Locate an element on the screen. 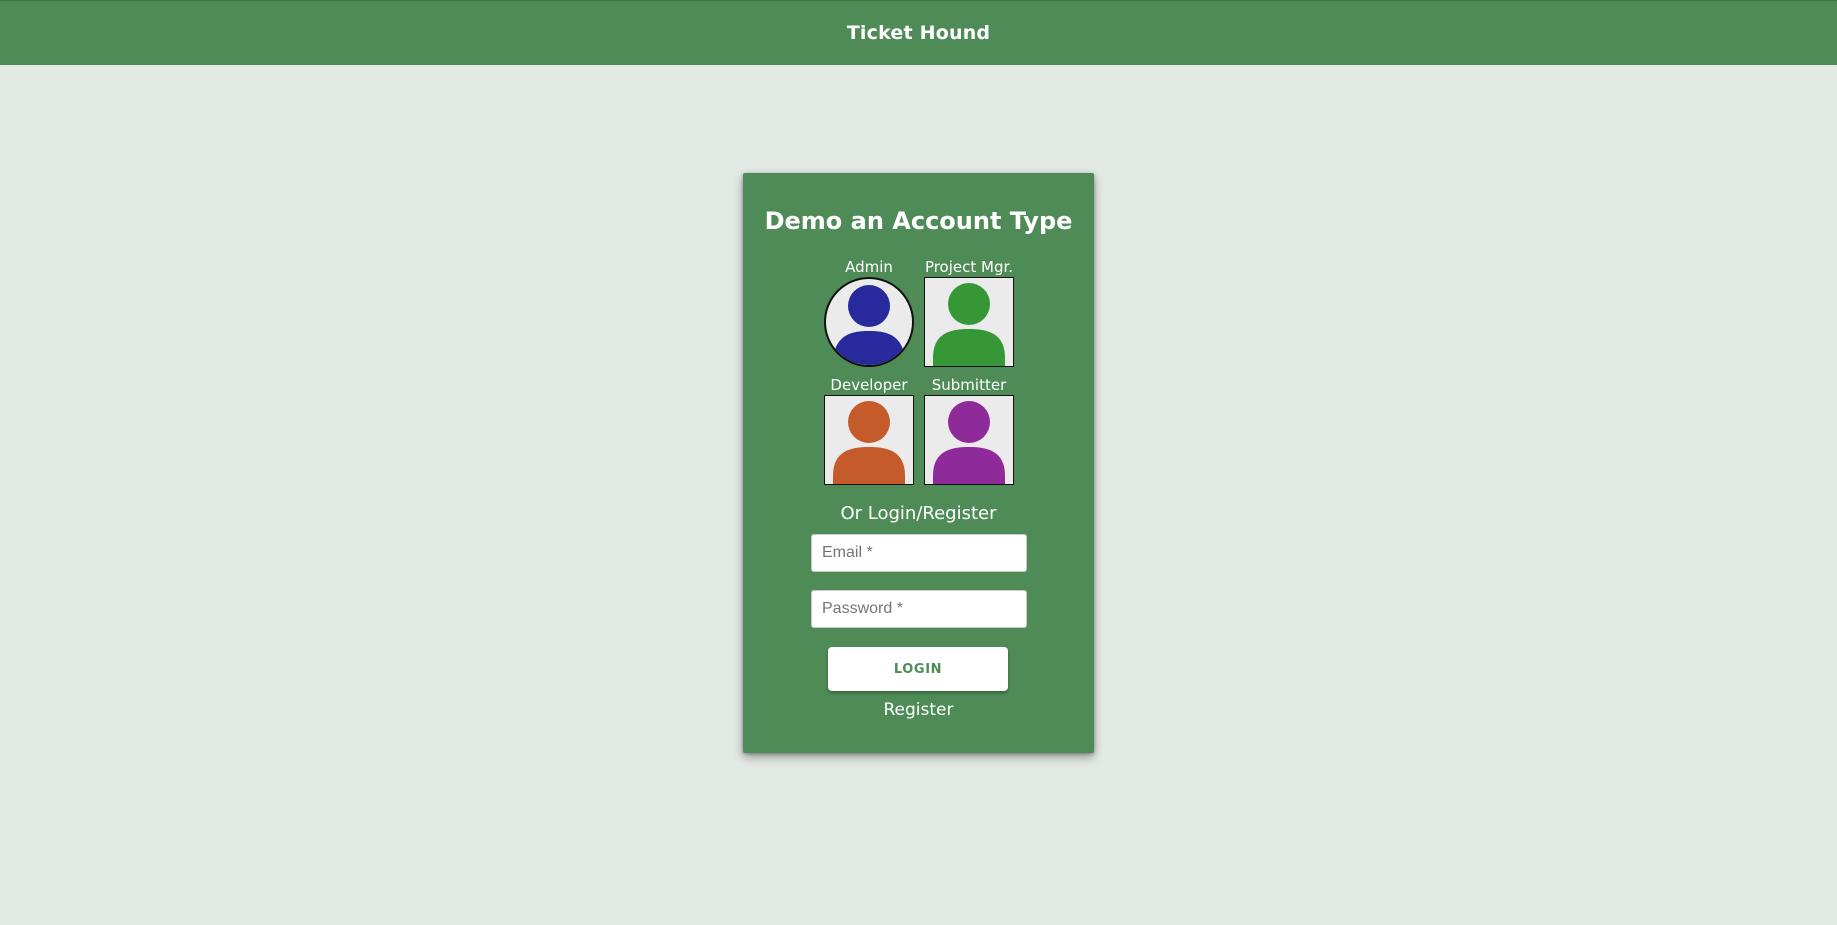  demo-developer-button: Developer is located at coordinates (869, 431).